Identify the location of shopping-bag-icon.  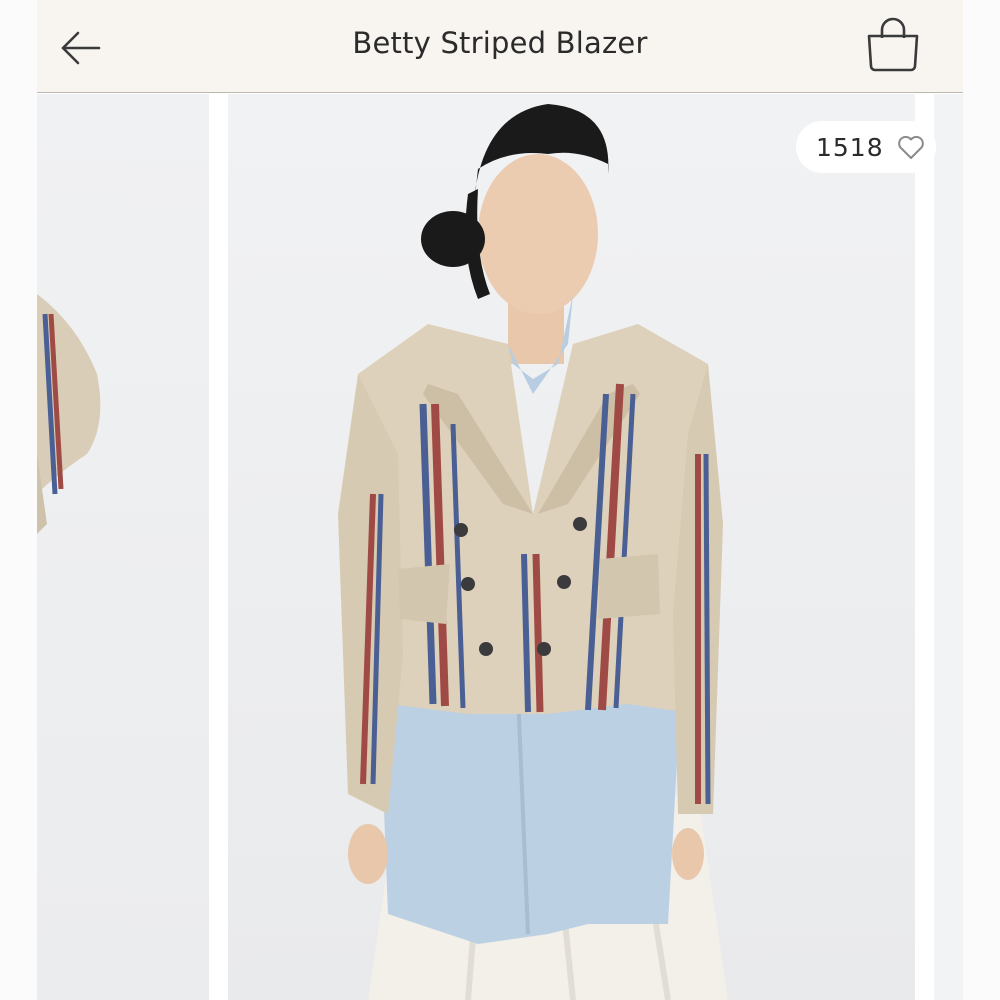
(893, 44).